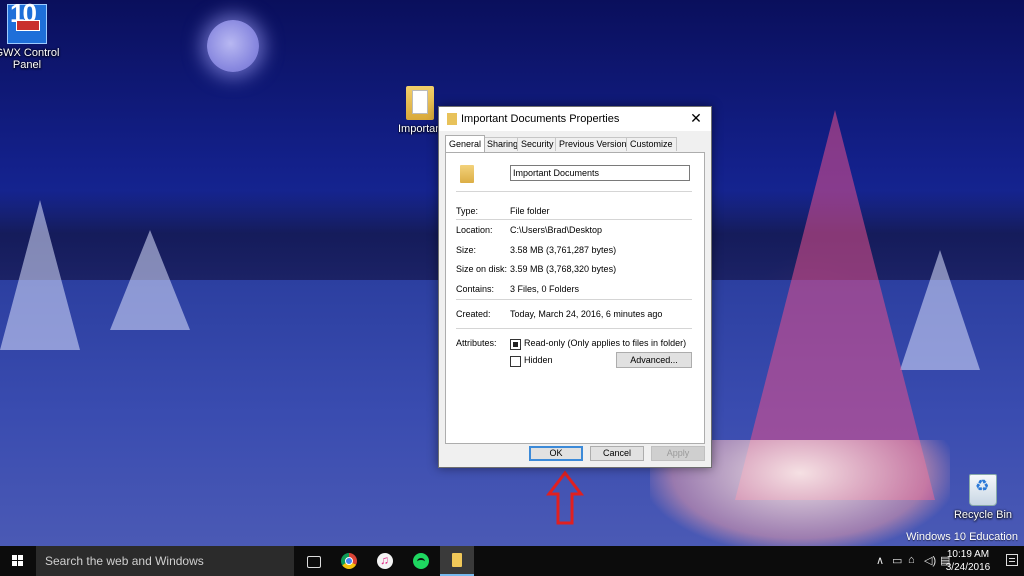 The image size is (1024, 576). I want to click on tab-customize: Customize, so click(651, 144).